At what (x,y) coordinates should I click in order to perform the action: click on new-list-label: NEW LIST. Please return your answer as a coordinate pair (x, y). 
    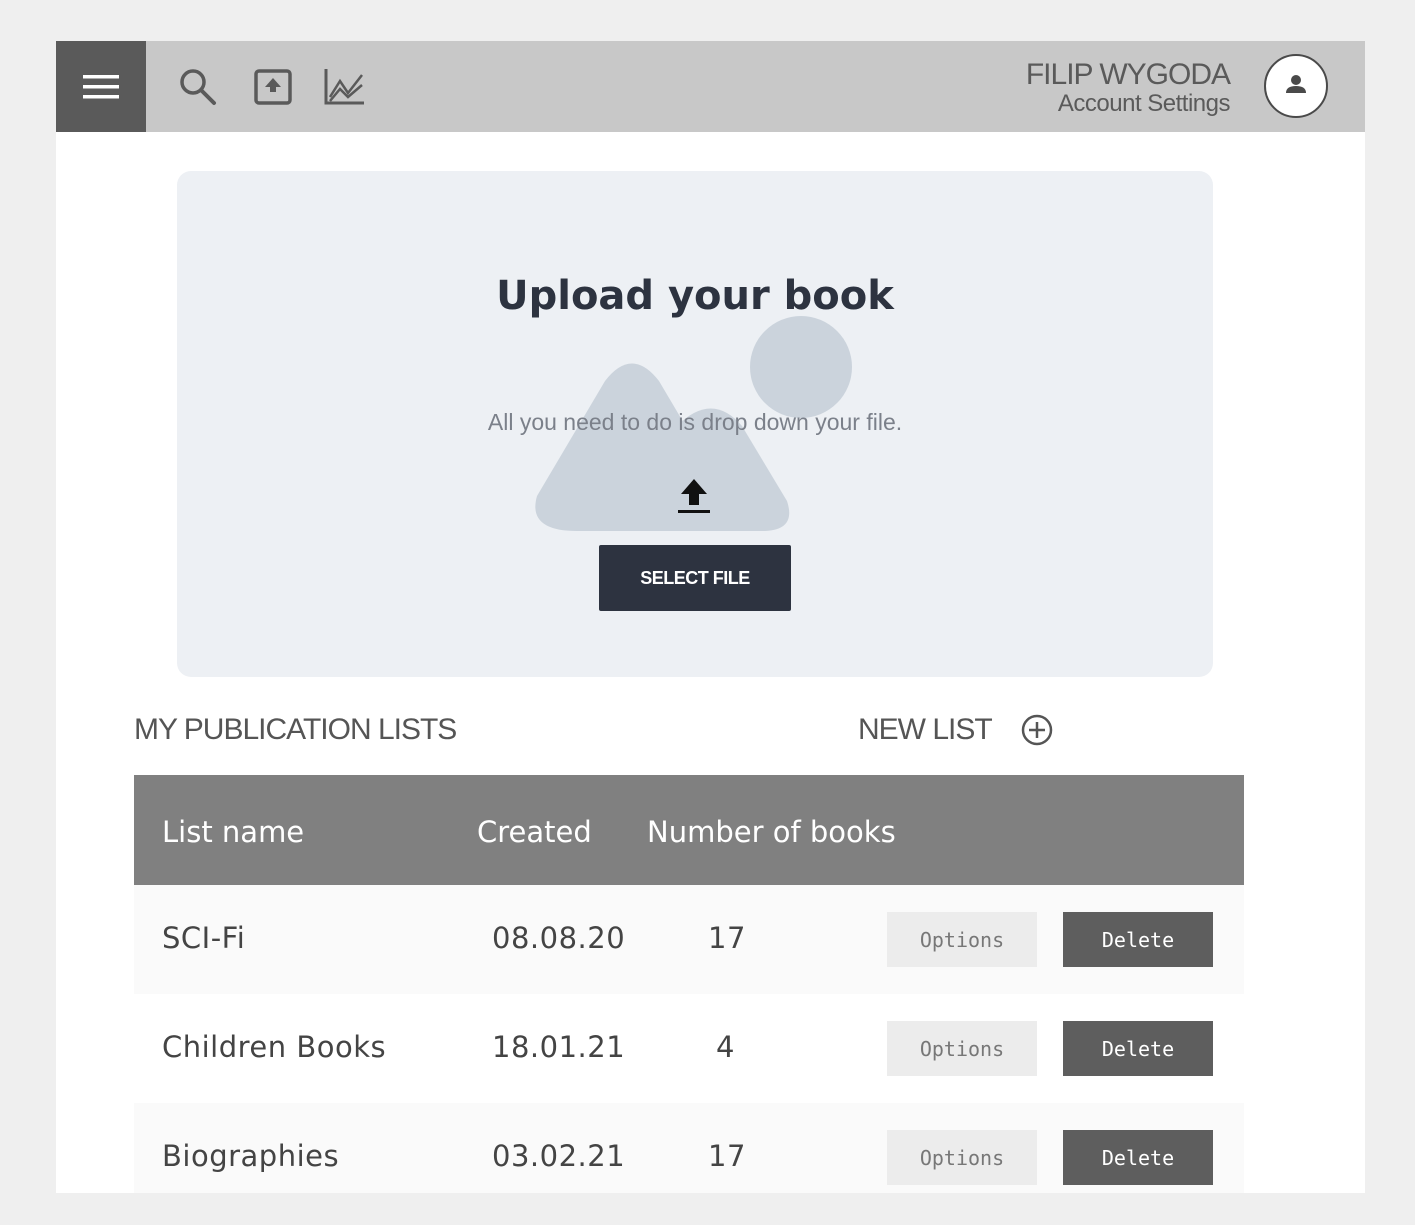
    Looking at the image, I should click on (925, 729).